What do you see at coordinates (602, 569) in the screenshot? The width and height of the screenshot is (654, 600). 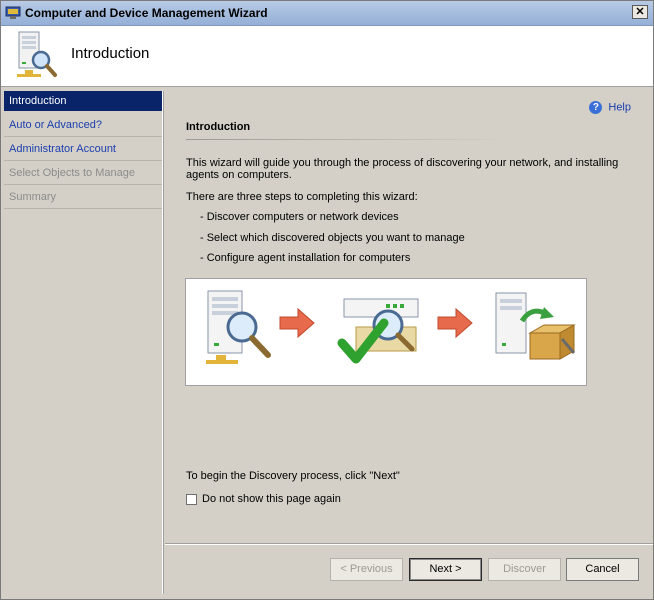 I see `cancel-button: Cancel` at bounding box center [602, 569].